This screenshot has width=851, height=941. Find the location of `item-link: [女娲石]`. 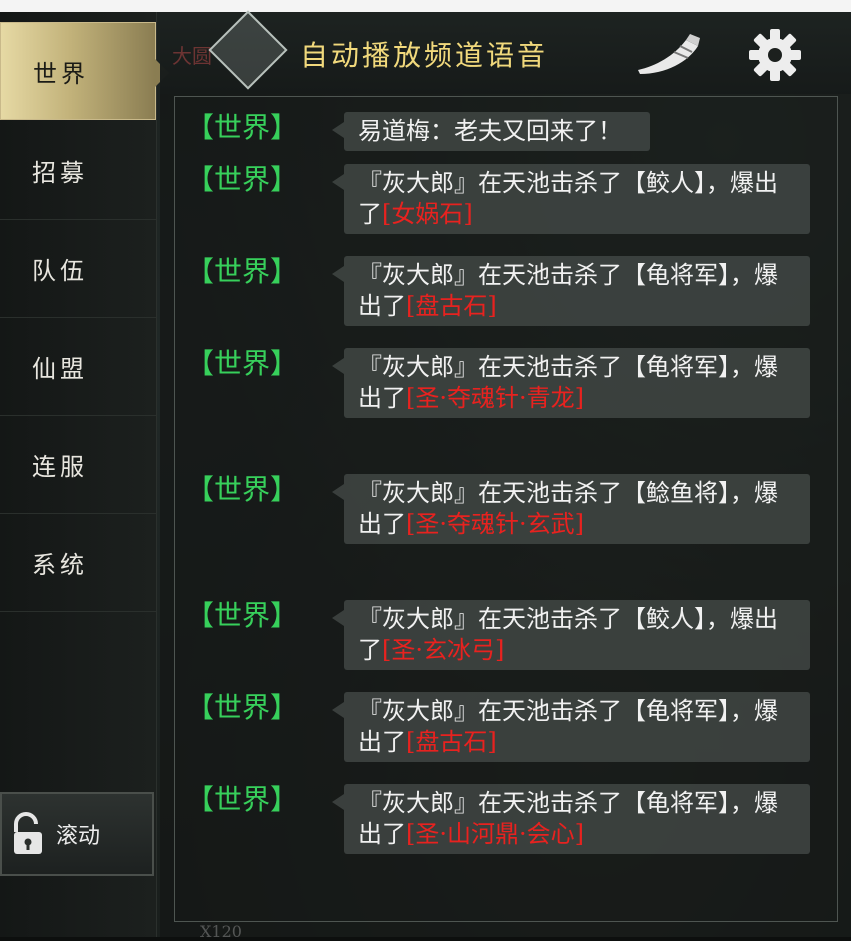

item-link: [女娲石] is located at coordinates (427, 214).